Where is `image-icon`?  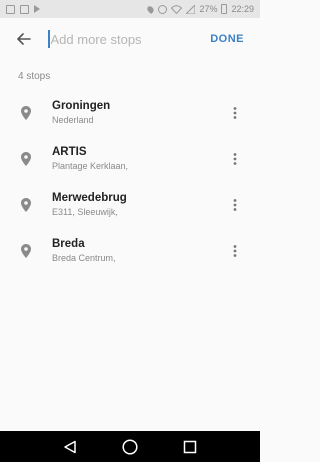 image-icon is located at coordinates (10, 9).